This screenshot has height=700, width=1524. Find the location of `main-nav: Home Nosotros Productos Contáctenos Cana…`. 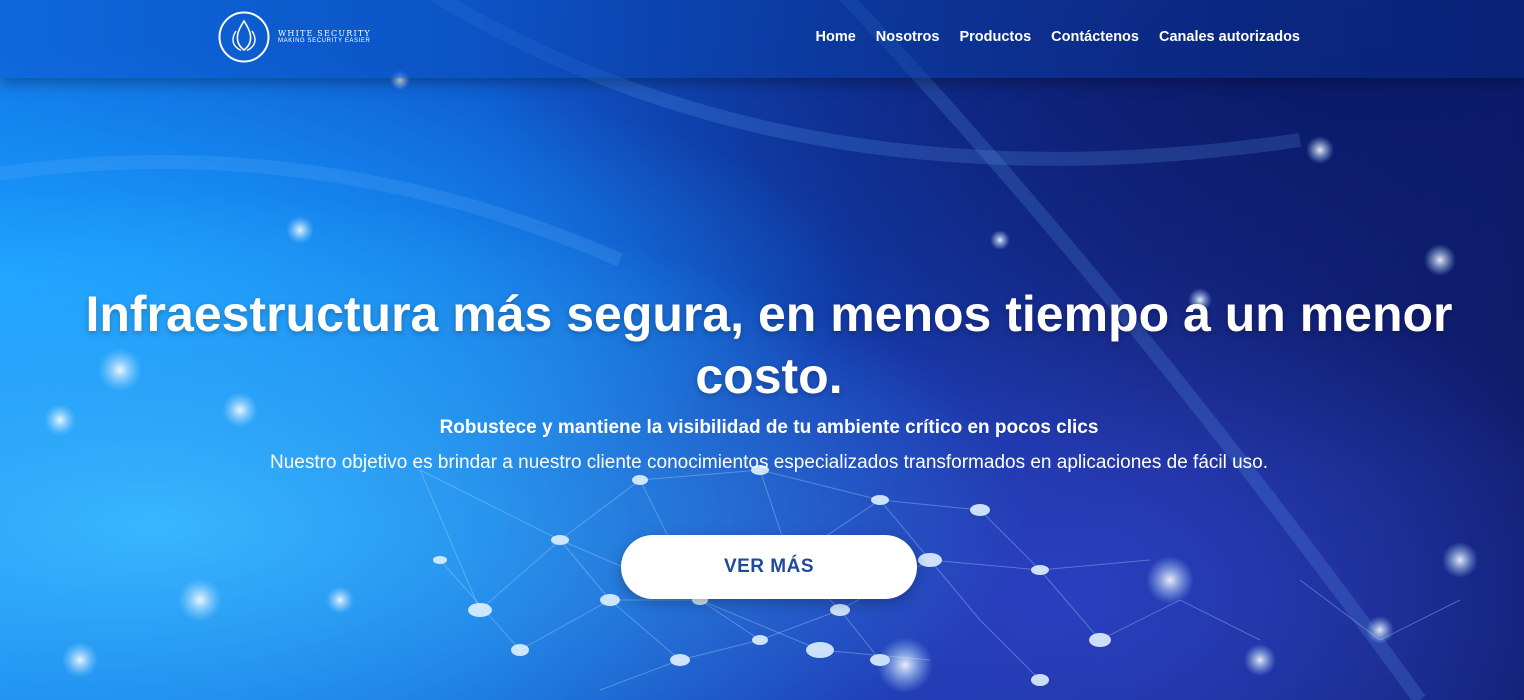

main-nav: Home Nosotros Productos Contáctenos Cana… is located at coordinates (1058, 37).